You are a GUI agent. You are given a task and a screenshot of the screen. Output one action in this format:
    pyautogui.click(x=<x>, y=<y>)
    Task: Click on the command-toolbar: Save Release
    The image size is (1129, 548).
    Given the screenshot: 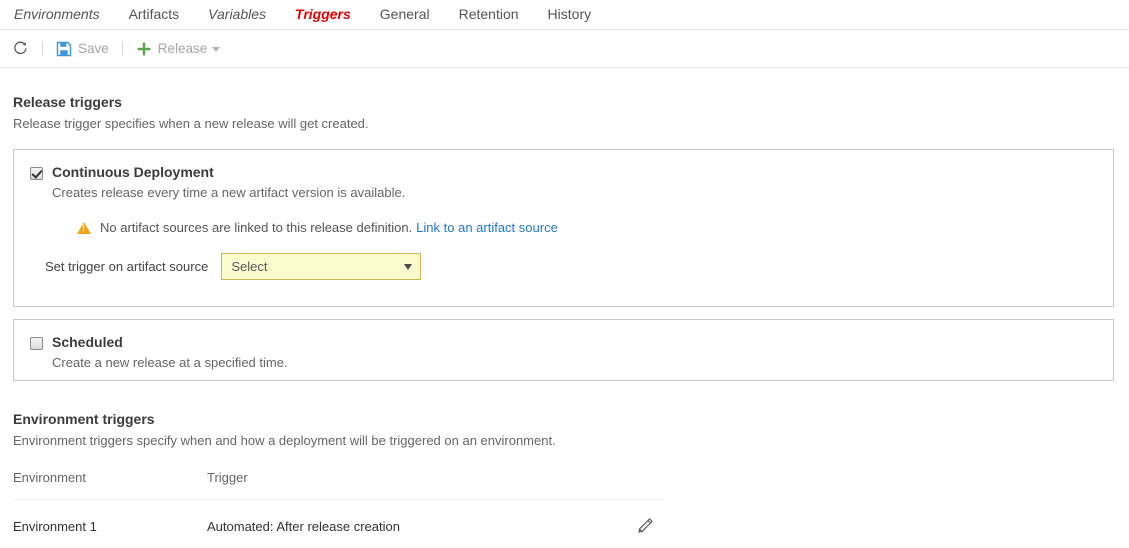 What is the action you would take?
    pyautogui.click(x=564, y=49)
    